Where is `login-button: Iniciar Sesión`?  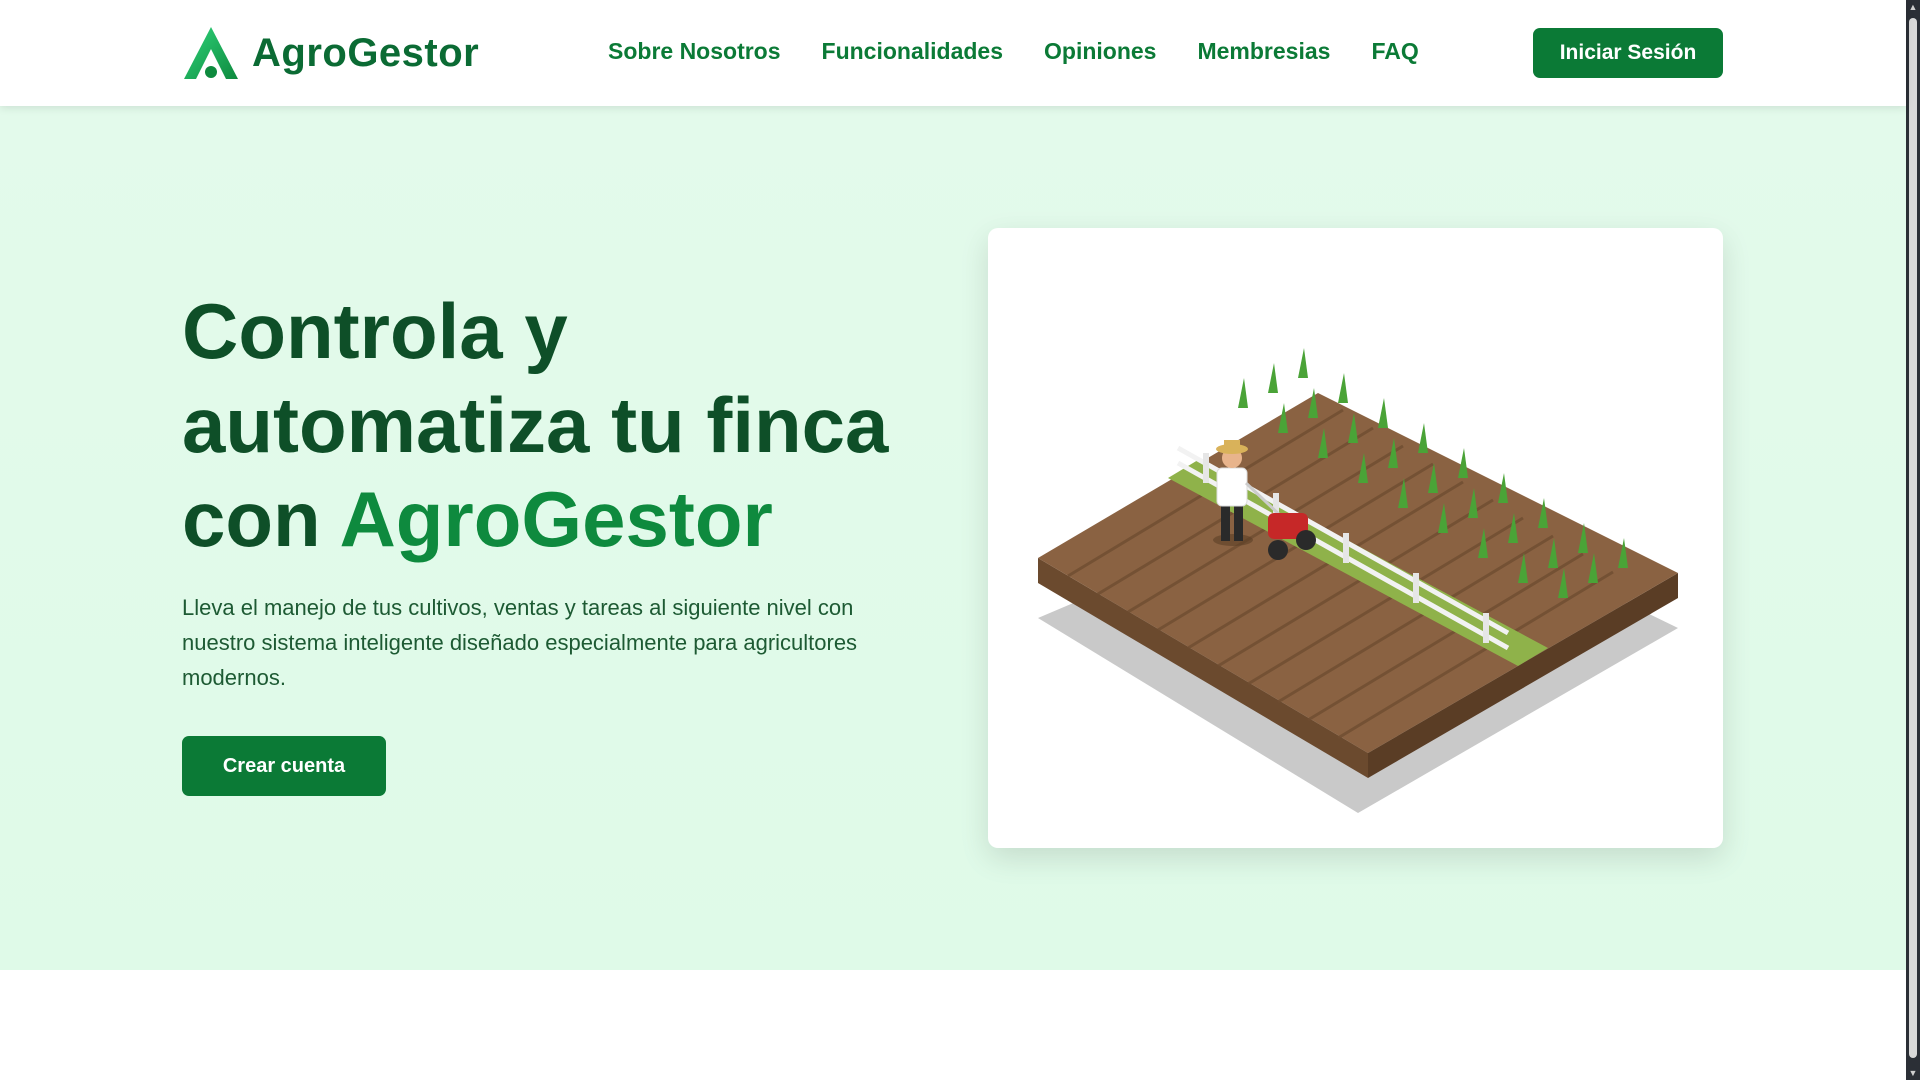 login-button: Iniciar Sesión is located at coordinates (1628, 53).